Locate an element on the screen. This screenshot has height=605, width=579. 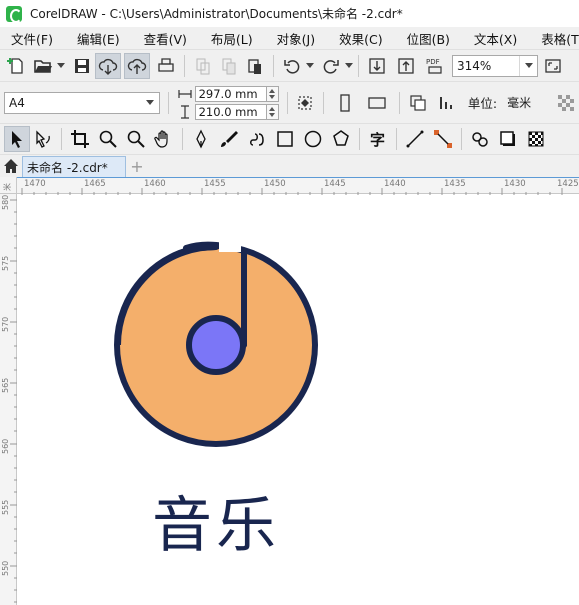
ruler-tick-label: 1435 is located at coordinates (455, 184).